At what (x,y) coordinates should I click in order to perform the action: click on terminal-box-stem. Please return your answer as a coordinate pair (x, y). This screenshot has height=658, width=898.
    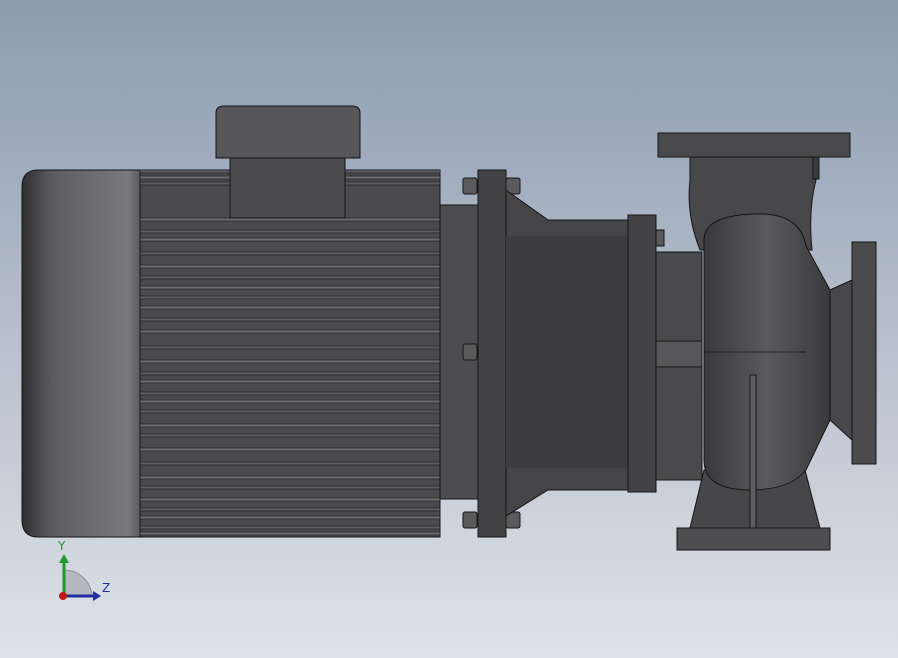
    Looking at the image, I should click on (287, 188).